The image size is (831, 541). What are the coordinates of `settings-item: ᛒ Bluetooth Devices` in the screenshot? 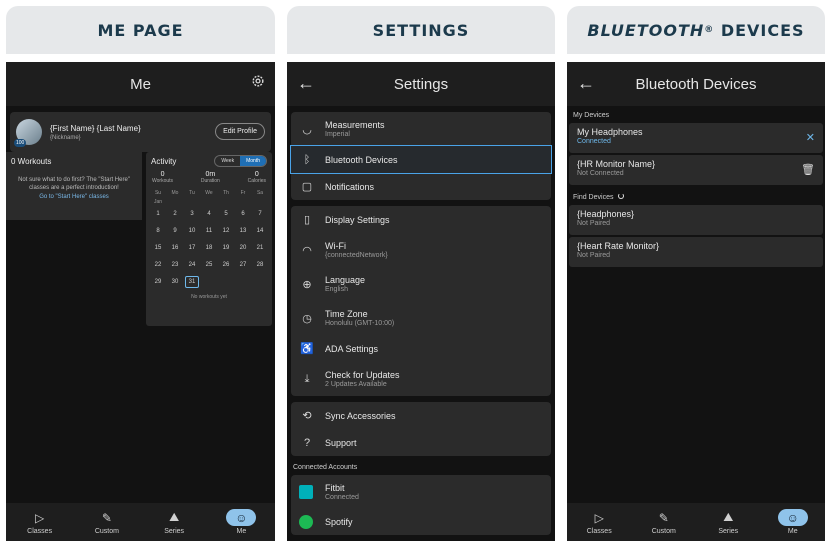 It's located at (421, 159).